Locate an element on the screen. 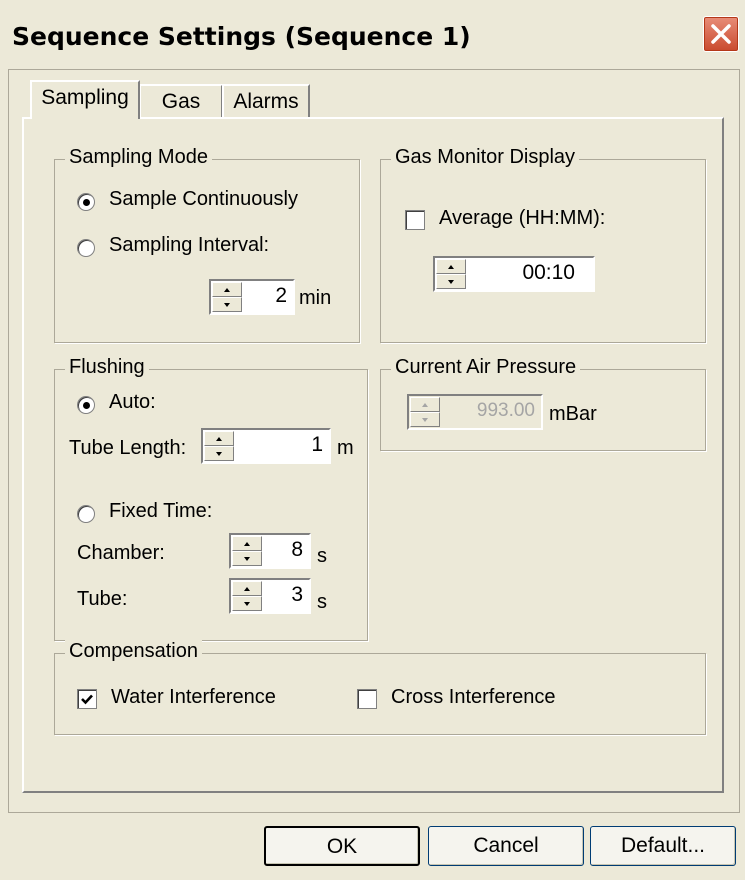 This screenshot has height=880, width=745. cross-interference-checkbox is located at coordinates (367, 699).